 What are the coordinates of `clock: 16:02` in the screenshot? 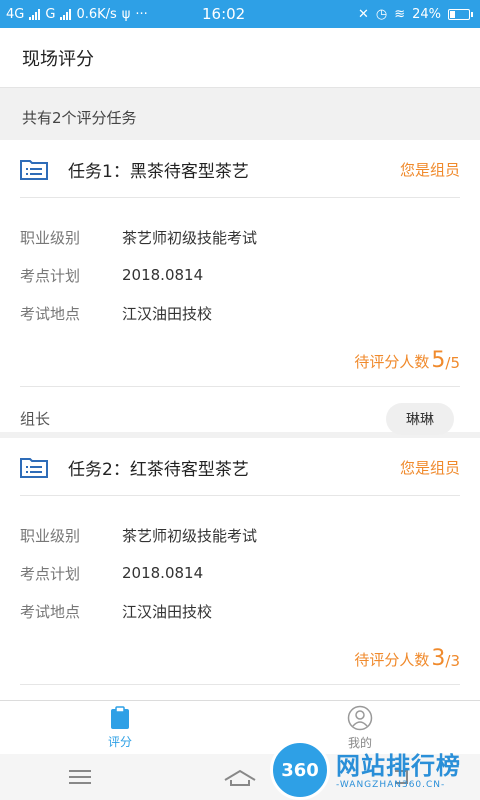 It's located at (224, 14).